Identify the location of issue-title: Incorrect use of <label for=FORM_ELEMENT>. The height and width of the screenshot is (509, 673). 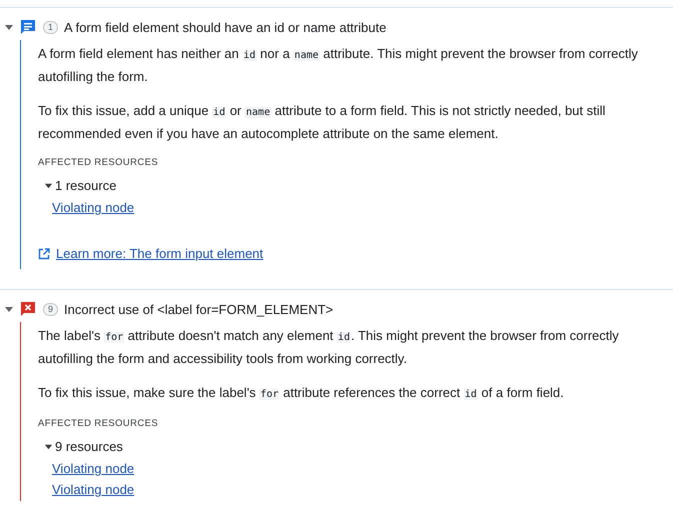
(199, 309).